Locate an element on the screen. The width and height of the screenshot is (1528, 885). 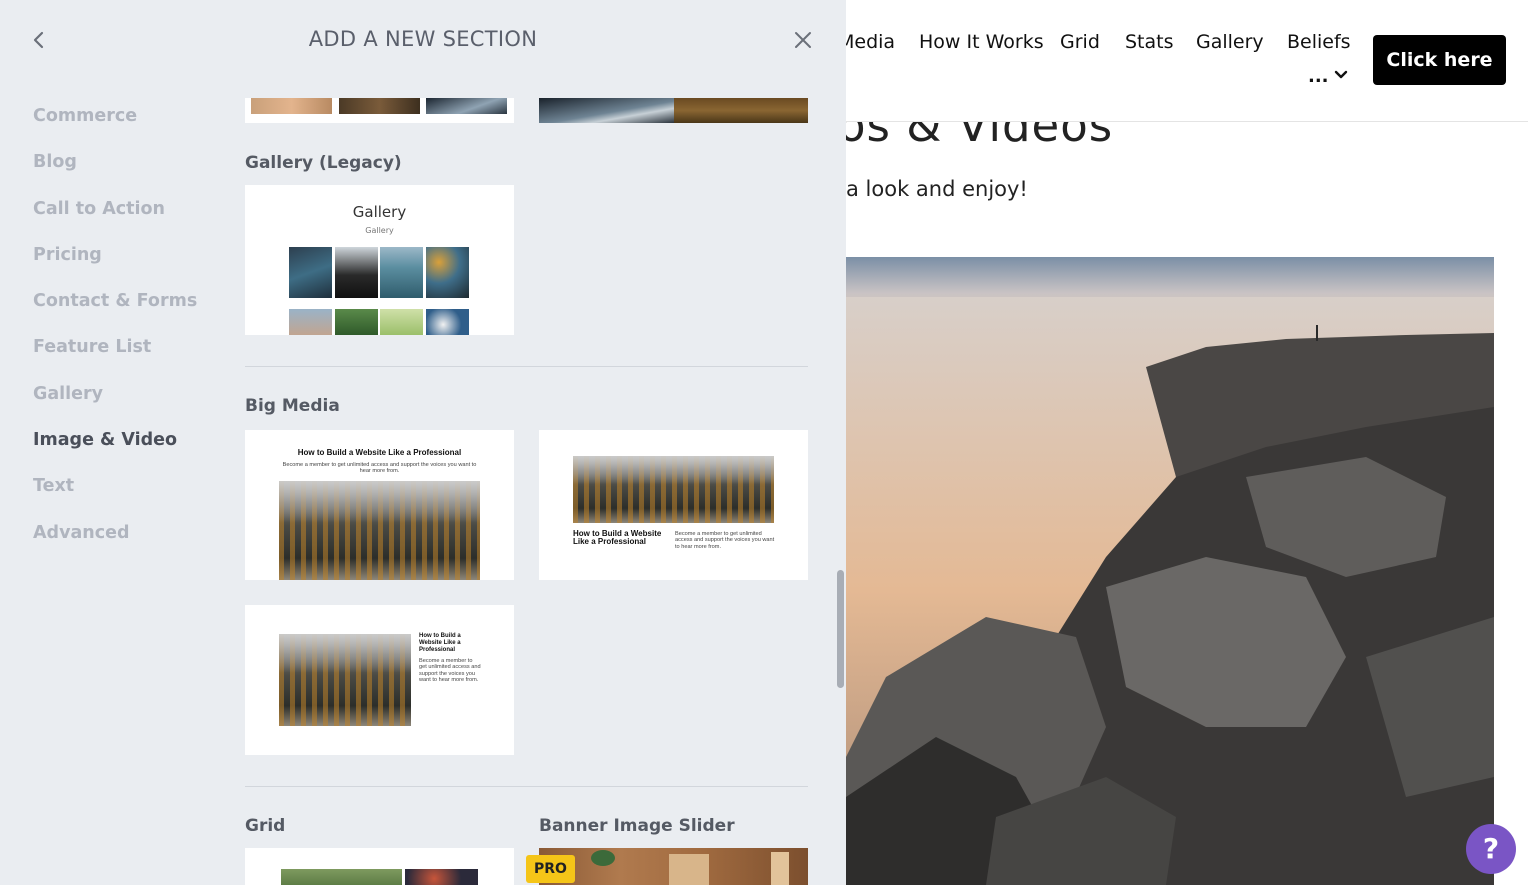
nav-link-beliefs: Beliefs is located at coordinates (1319, 42).